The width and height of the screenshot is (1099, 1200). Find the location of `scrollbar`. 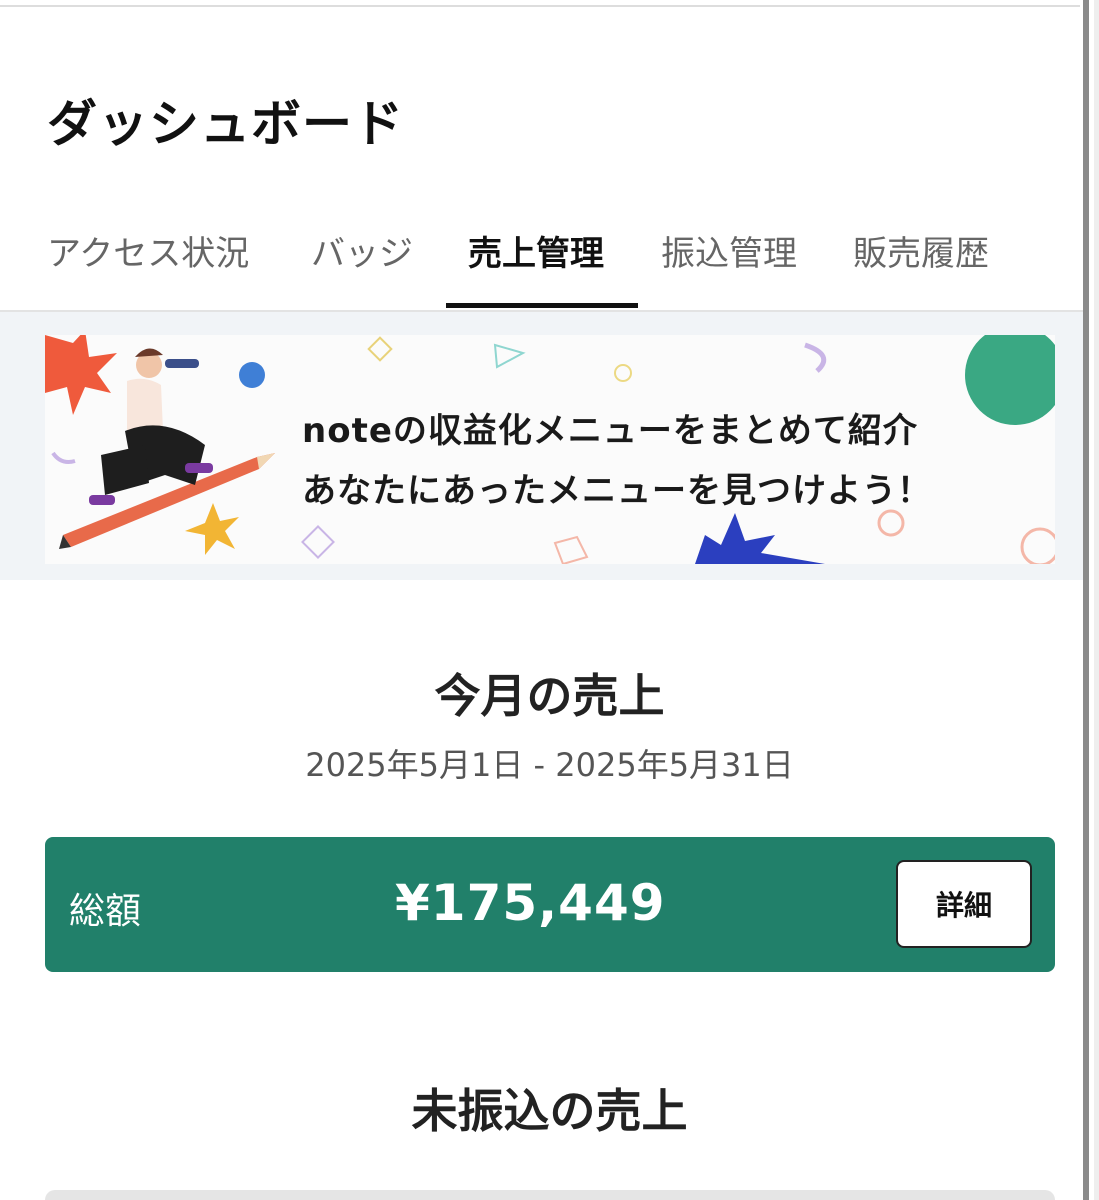

scrollbar is located at coordinates (1086, 600).